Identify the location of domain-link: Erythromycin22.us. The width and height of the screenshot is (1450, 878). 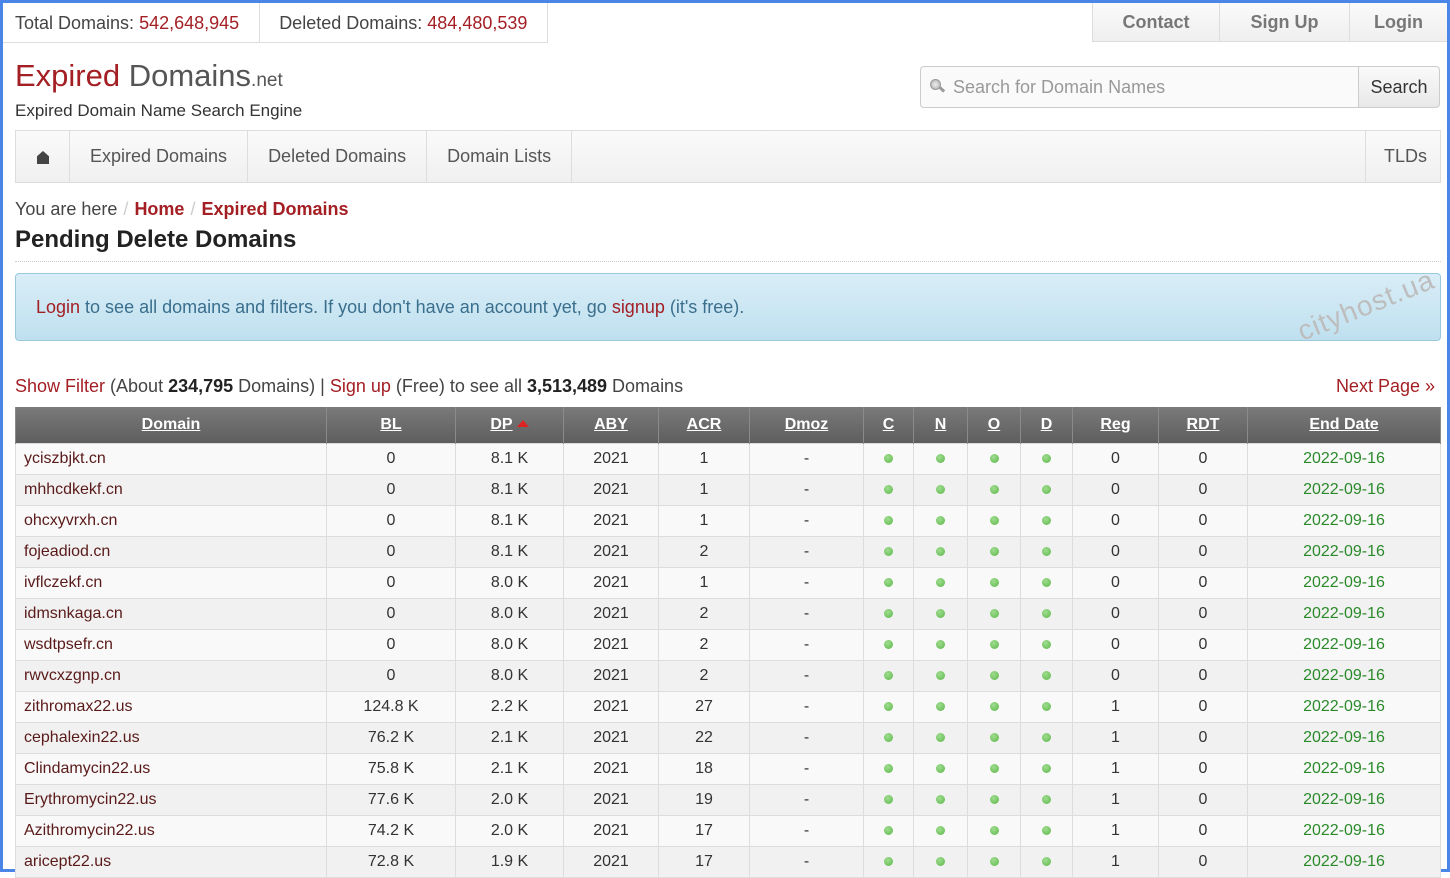
(90, 799).